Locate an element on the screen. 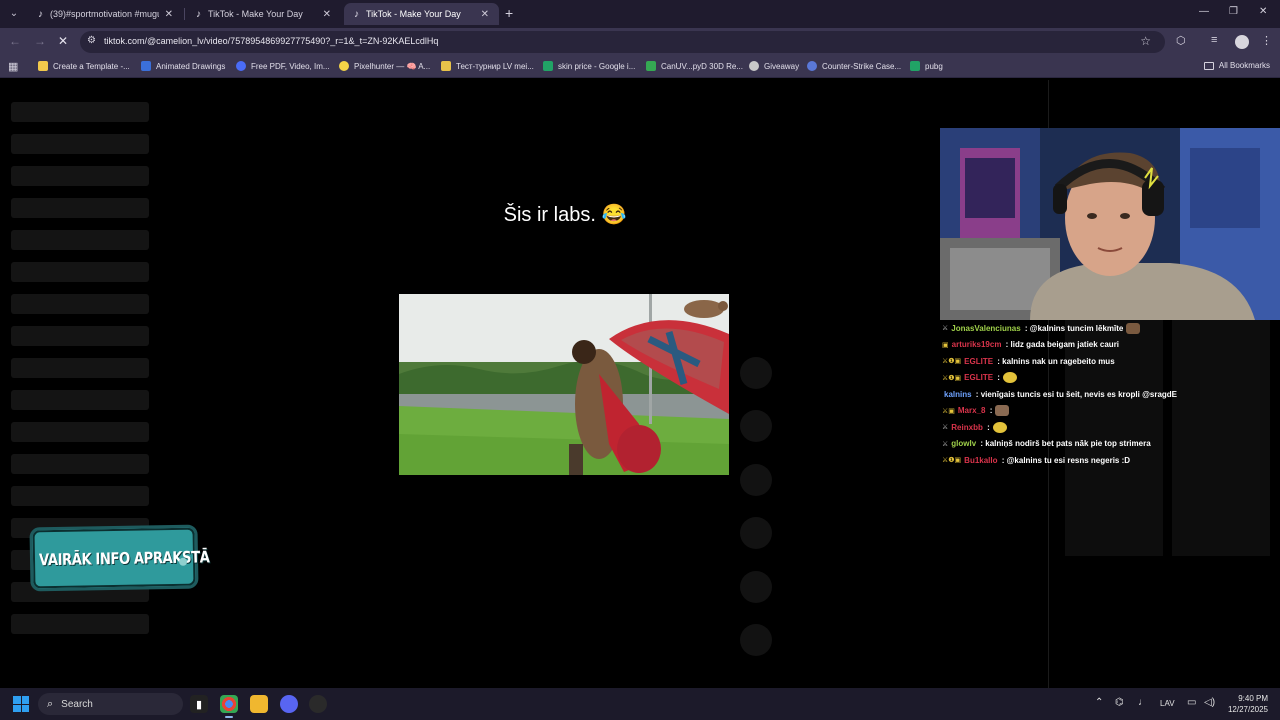  file-explorer-icon is located at coordinates (259, 704).